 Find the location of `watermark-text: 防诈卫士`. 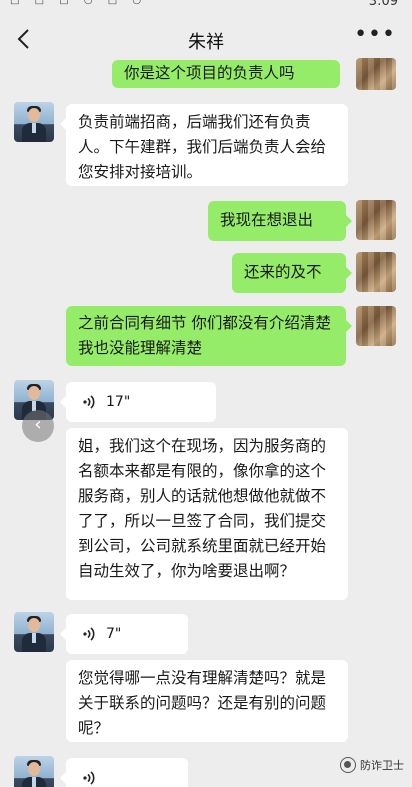

watermark-text: 防诈卫士 is located at coordinates (382, 765).